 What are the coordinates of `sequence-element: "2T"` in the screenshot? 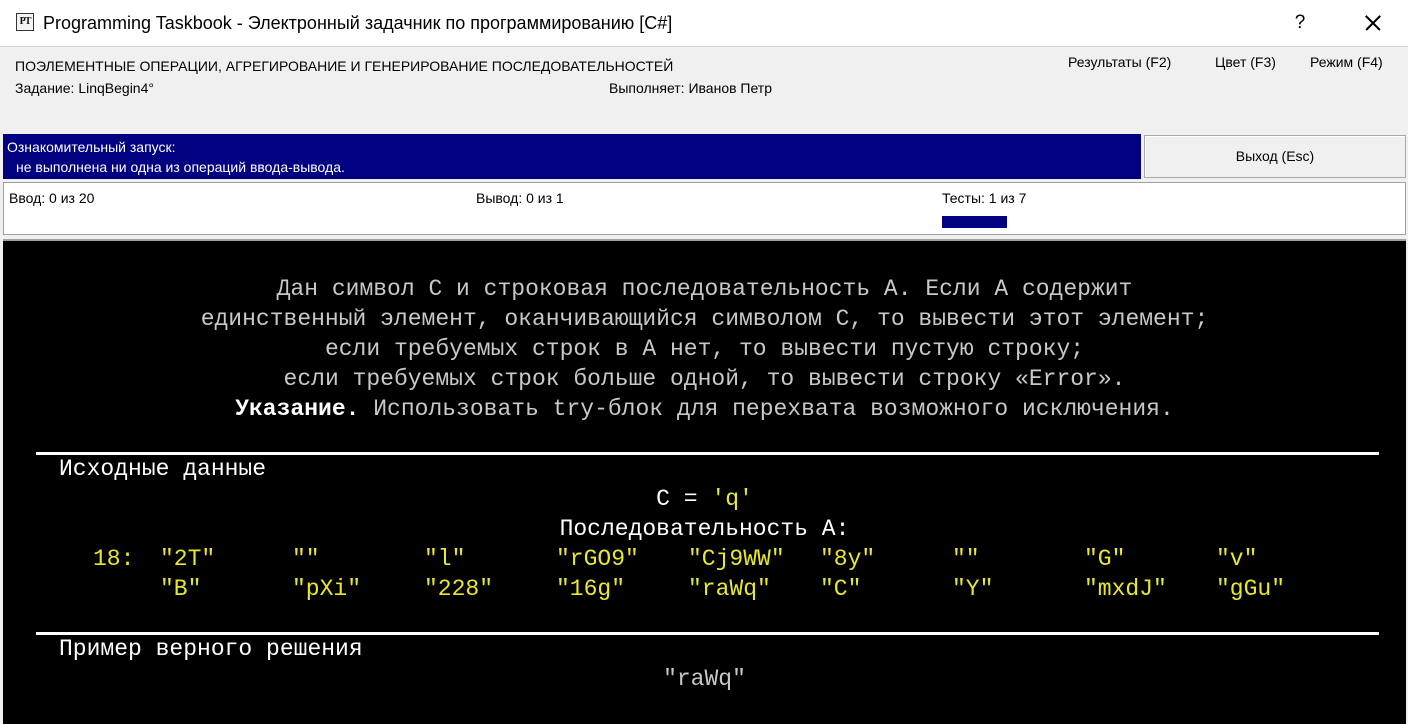 It's located at (188, 559).